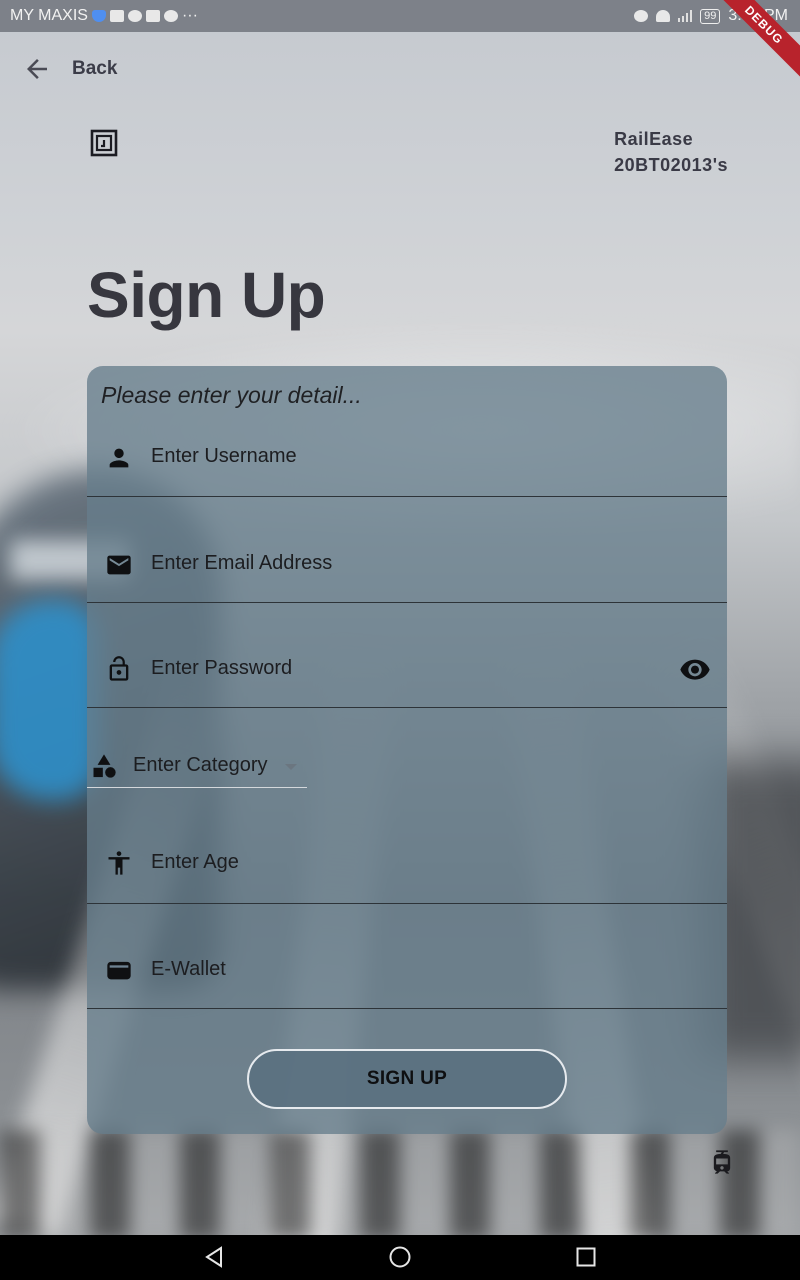 The width and height of the screenshot is (800, 1280). What do you see at coordinates (407, 444) in the screenshot?
I see `username-field: Enter Username` at bounding box center [407, 444].